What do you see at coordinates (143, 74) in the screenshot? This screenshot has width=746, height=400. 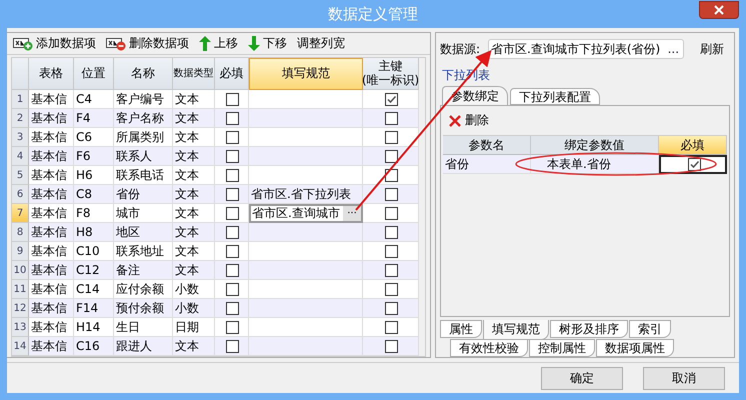 I see `column-header: 名称` at bounding box center [143, 74].